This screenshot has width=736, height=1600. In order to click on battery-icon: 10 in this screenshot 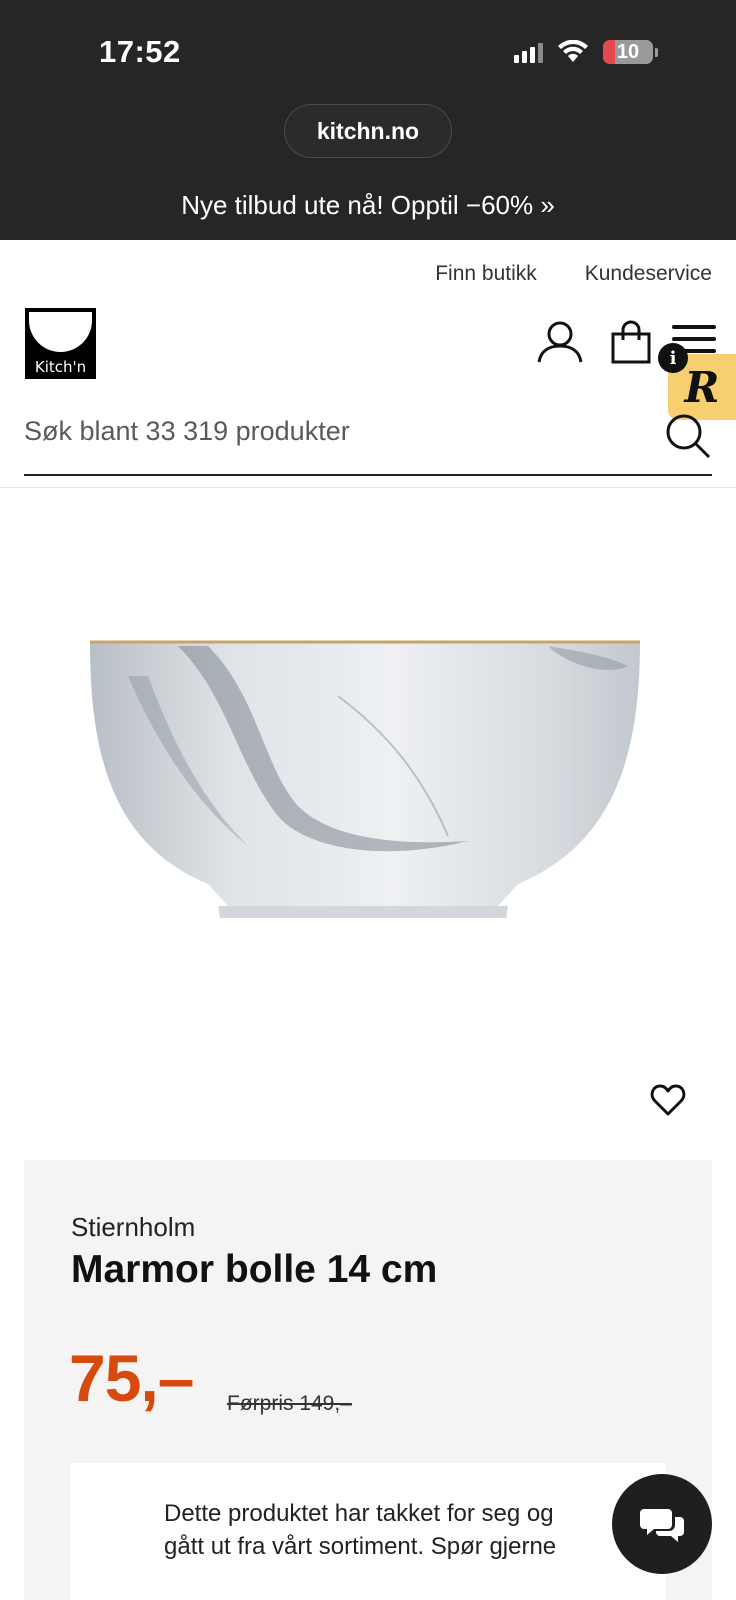, I will do `click(628, 52)`.